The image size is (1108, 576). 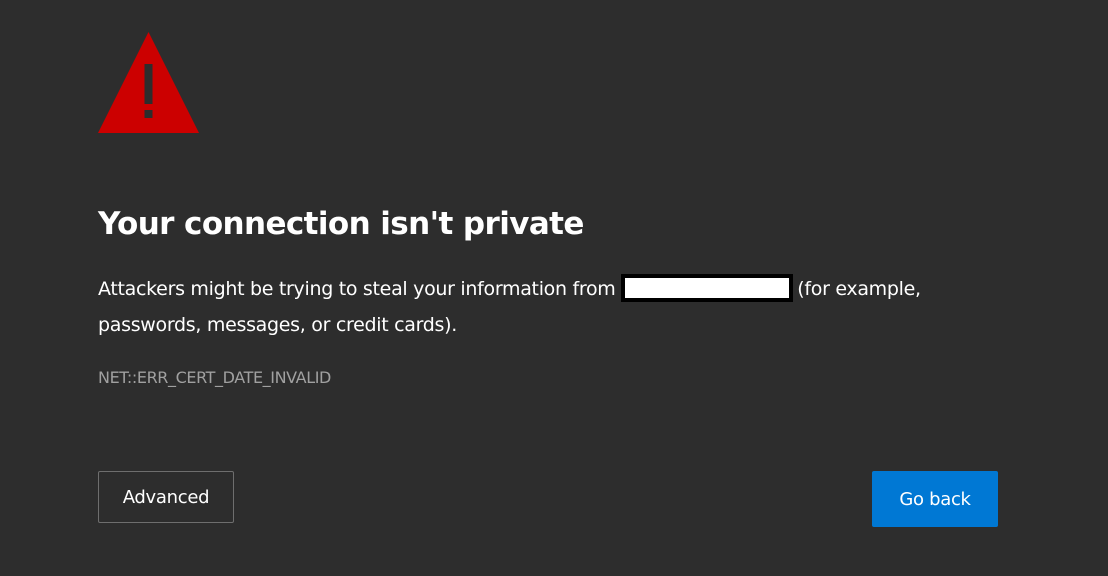 I want to click on go-back-button: Go back, so click(x=935, y=499).